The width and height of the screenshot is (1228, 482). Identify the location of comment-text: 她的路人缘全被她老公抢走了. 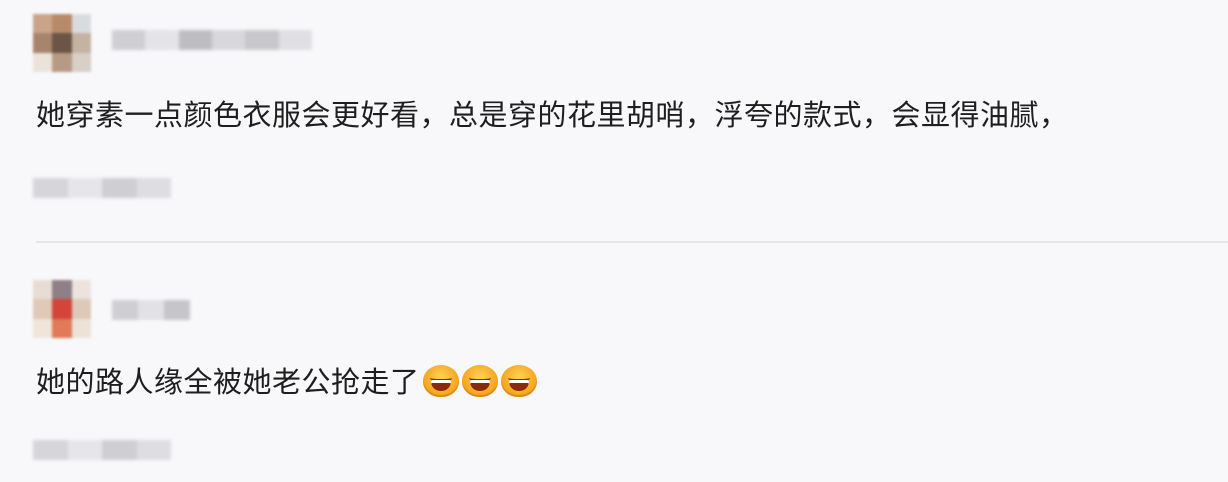
(286, 382).